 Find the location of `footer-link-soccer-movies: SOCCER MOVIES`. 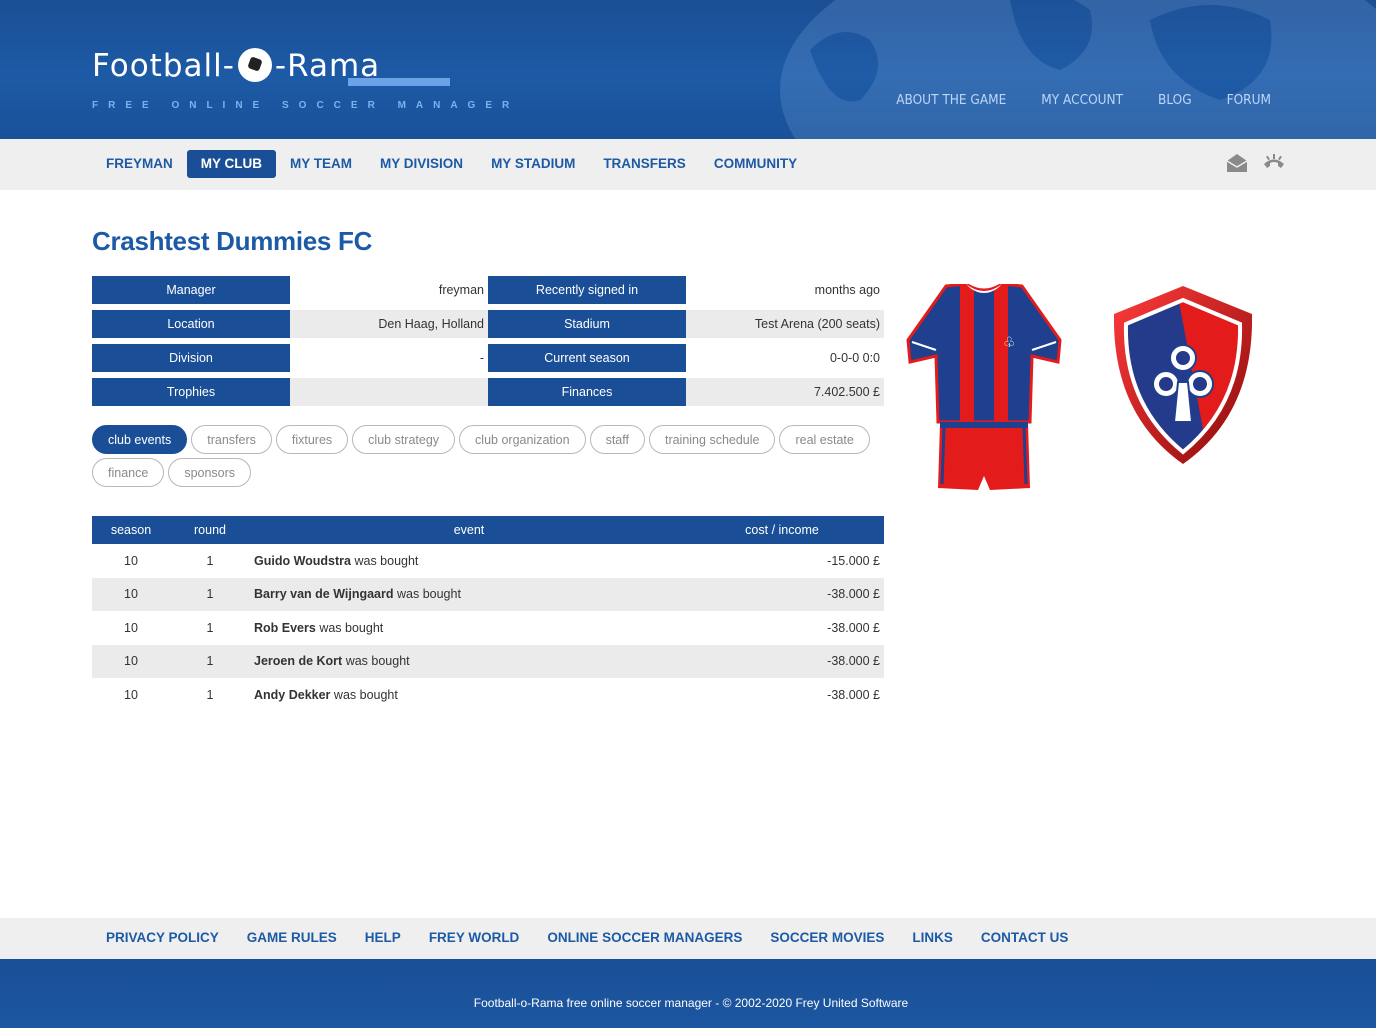

footer-link-soccer-movies: SOCCER MOVIES is located at coordinates (827, 937).